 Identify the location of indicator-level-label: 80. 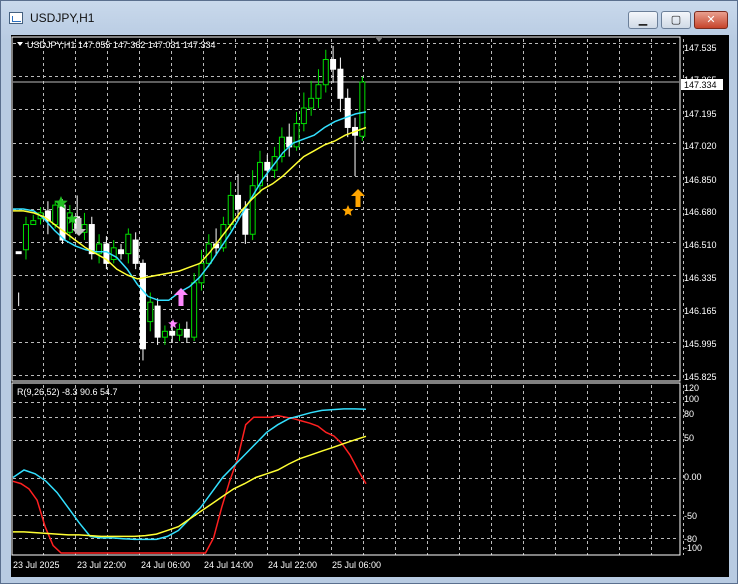
(689, 414).